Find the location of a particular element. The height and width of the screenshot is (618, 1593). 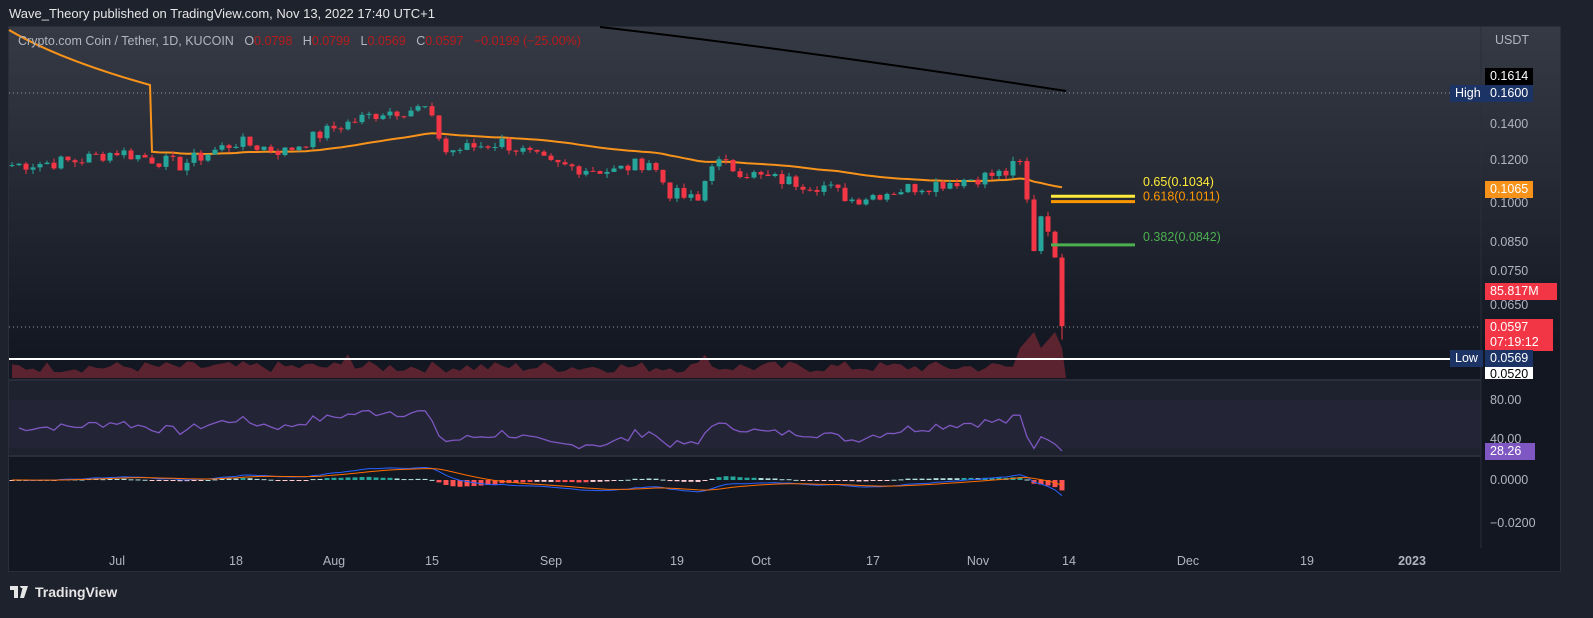

macd-tick-0: 0.0000 is located at coordinates (1509, 480).